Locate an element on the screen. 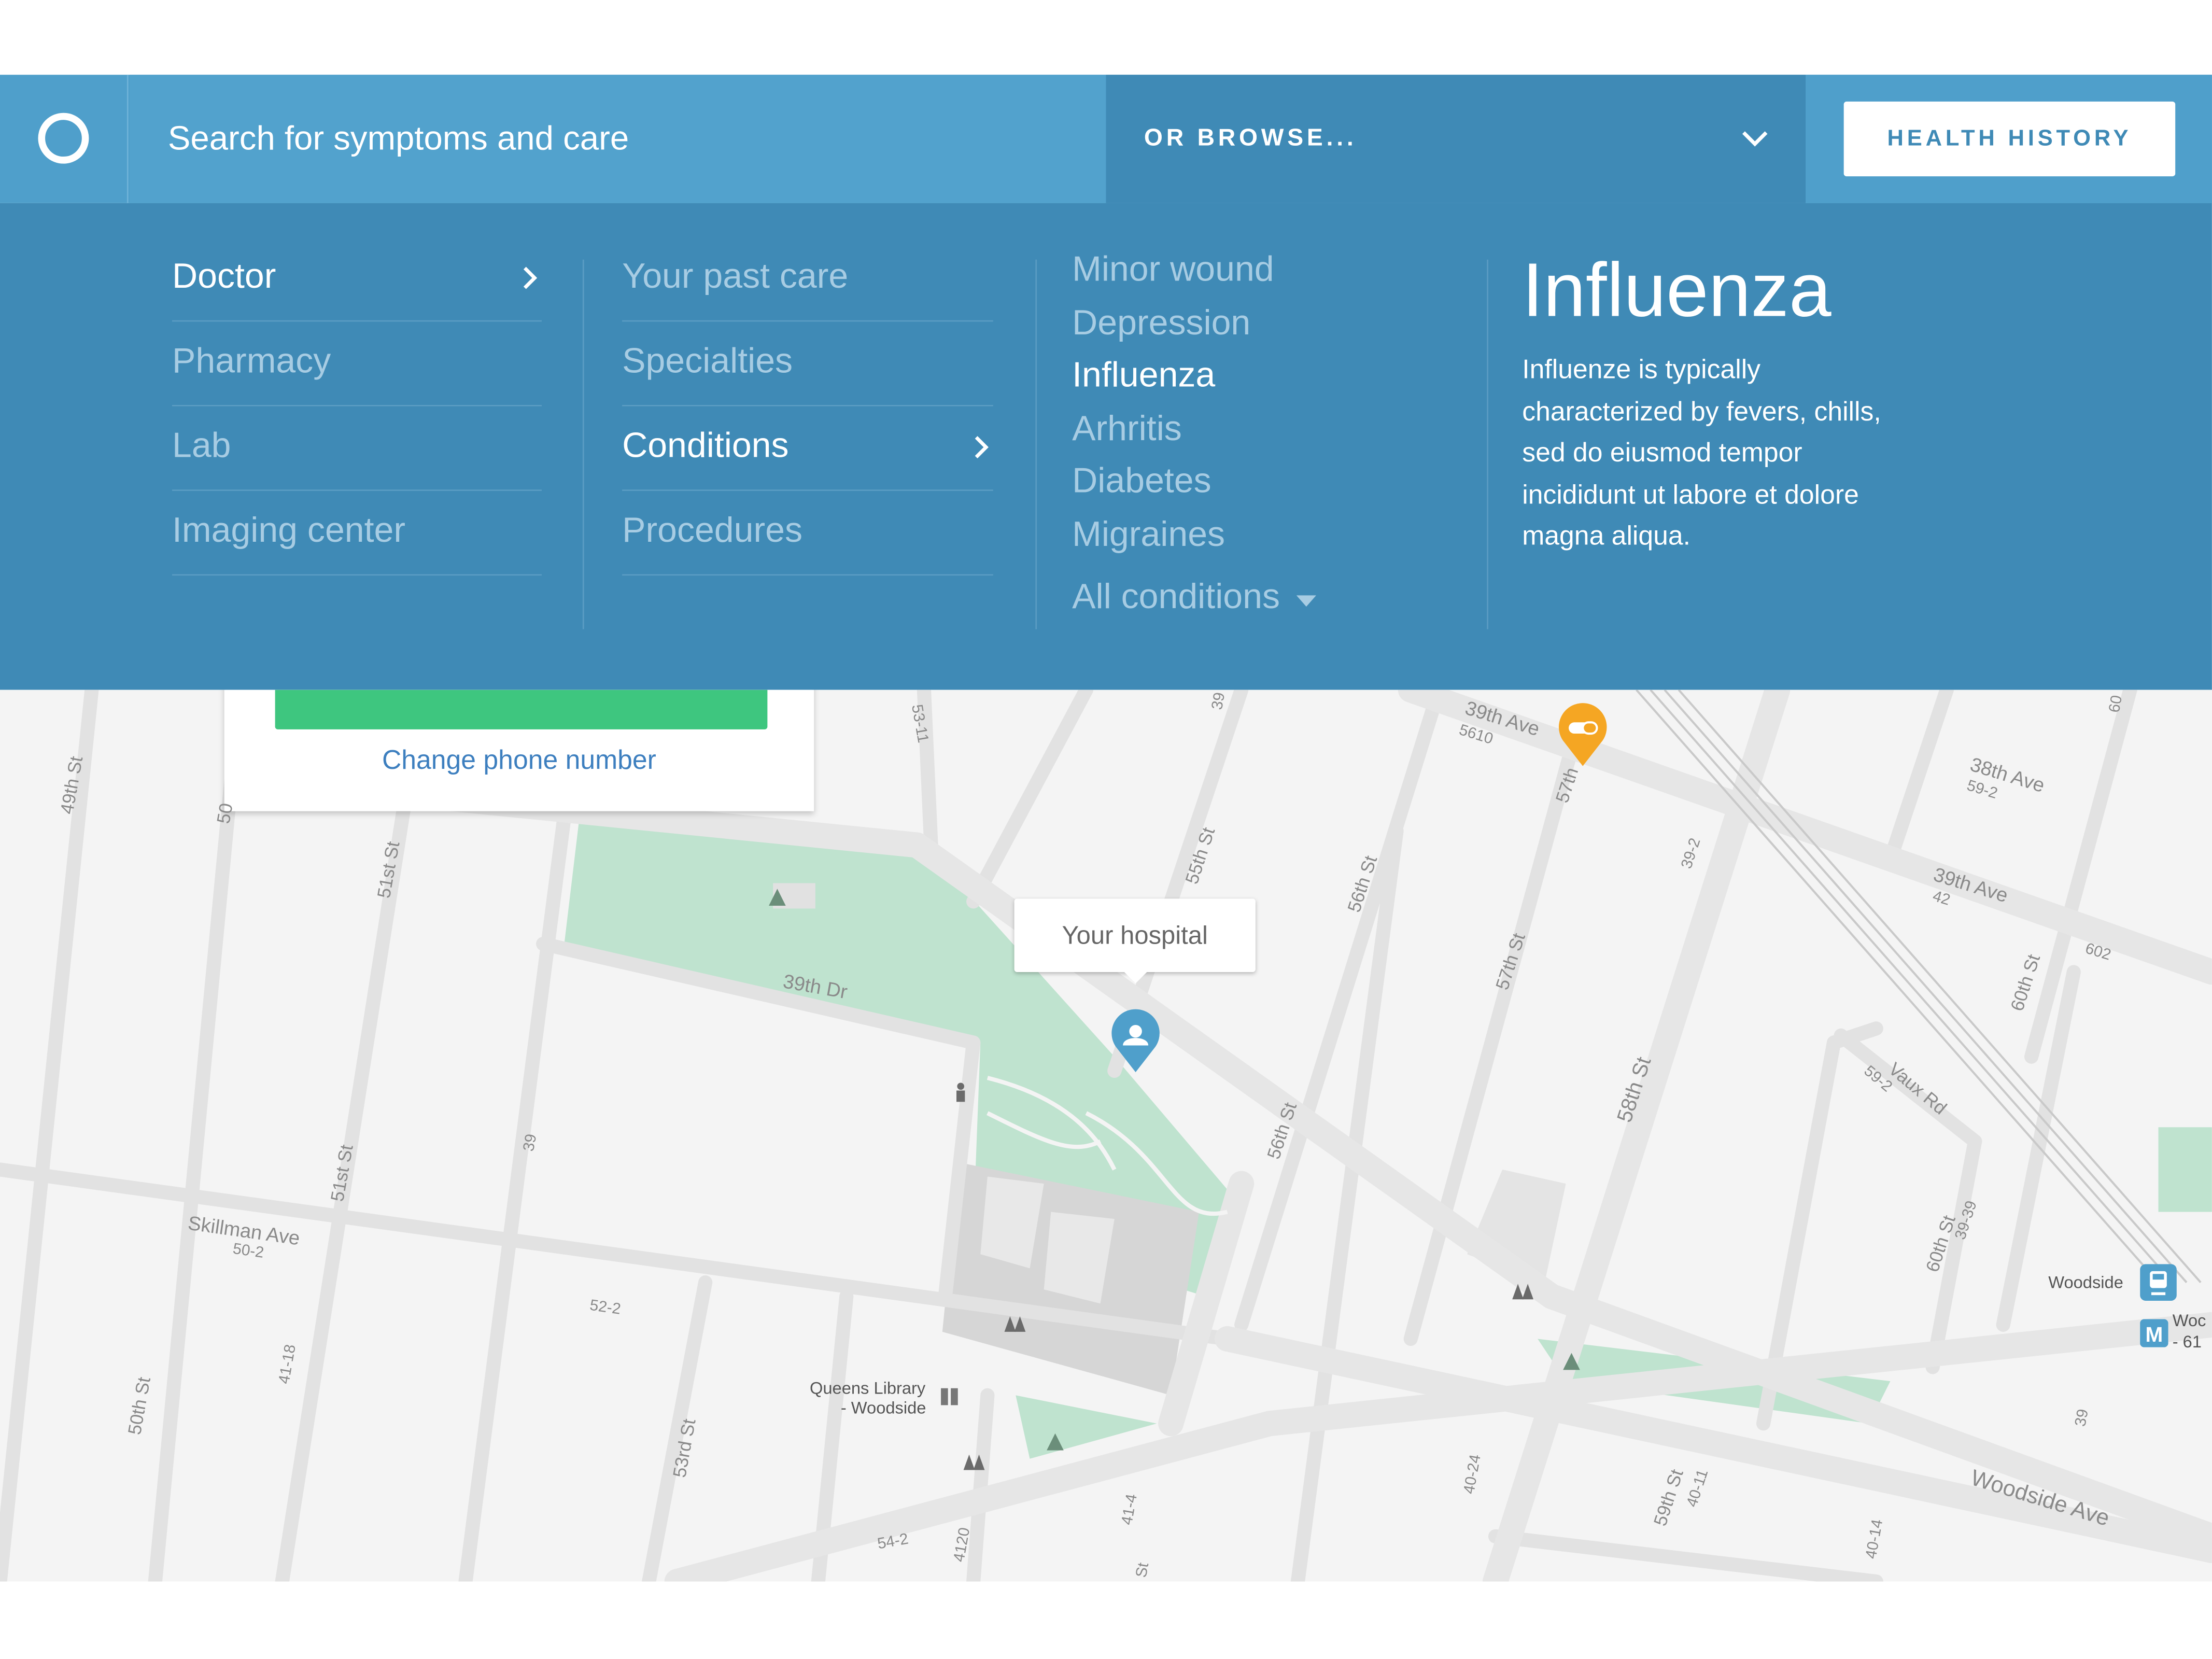 This screenshot has height=1659, width=2212. condition-item: Arhritis is located at coordinates (1255, 435).